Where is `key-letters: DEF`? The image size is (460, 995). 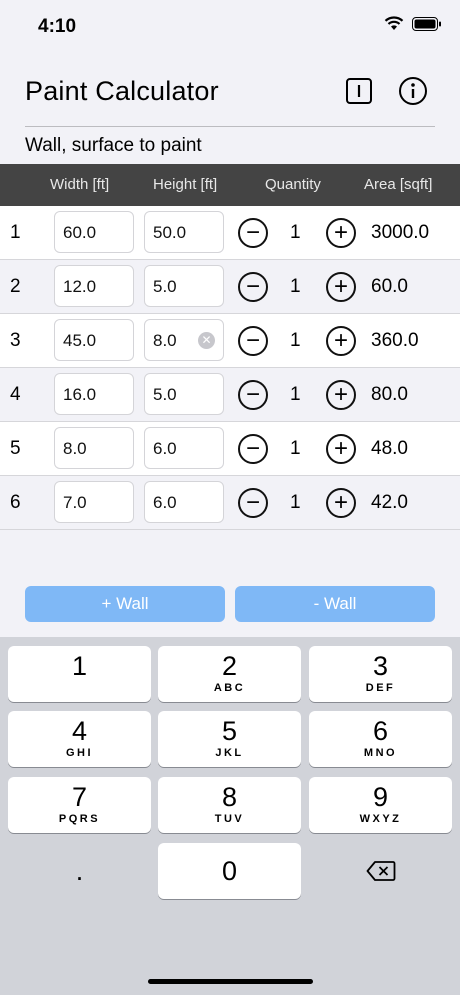 key-letters: DEF is located at coordinates (380, 688).